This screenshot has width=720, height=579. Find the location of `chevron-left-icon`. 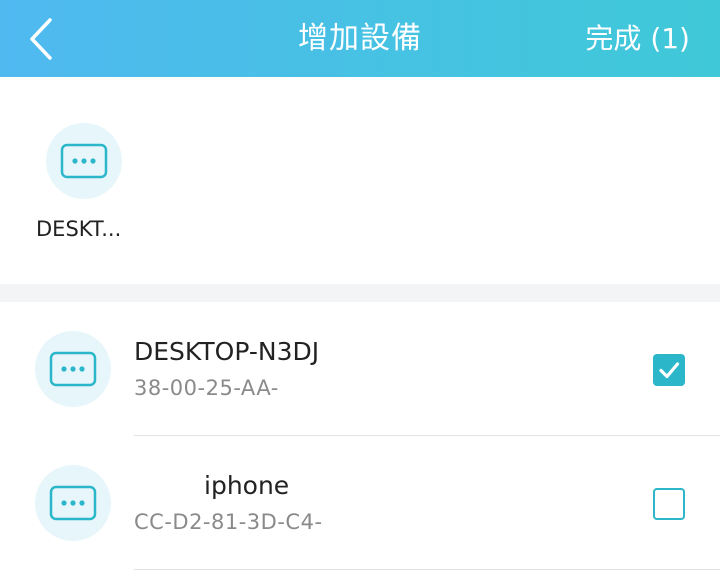

chevron-left-icon is located at coordinates (41, 39).